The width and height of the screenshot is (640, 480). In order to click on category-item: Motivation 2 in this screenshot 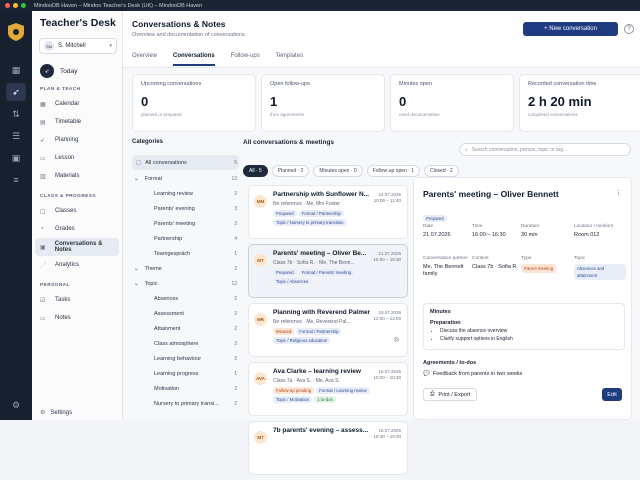, I will do `click(185, 388)`.